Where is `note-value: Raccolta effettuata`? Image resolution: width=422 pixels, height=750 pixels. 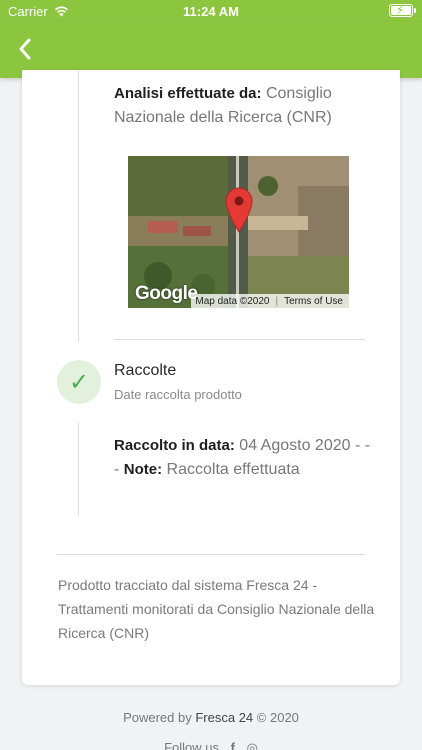 note-value: Raccolta effettuata is located at coordinates (231, 469).